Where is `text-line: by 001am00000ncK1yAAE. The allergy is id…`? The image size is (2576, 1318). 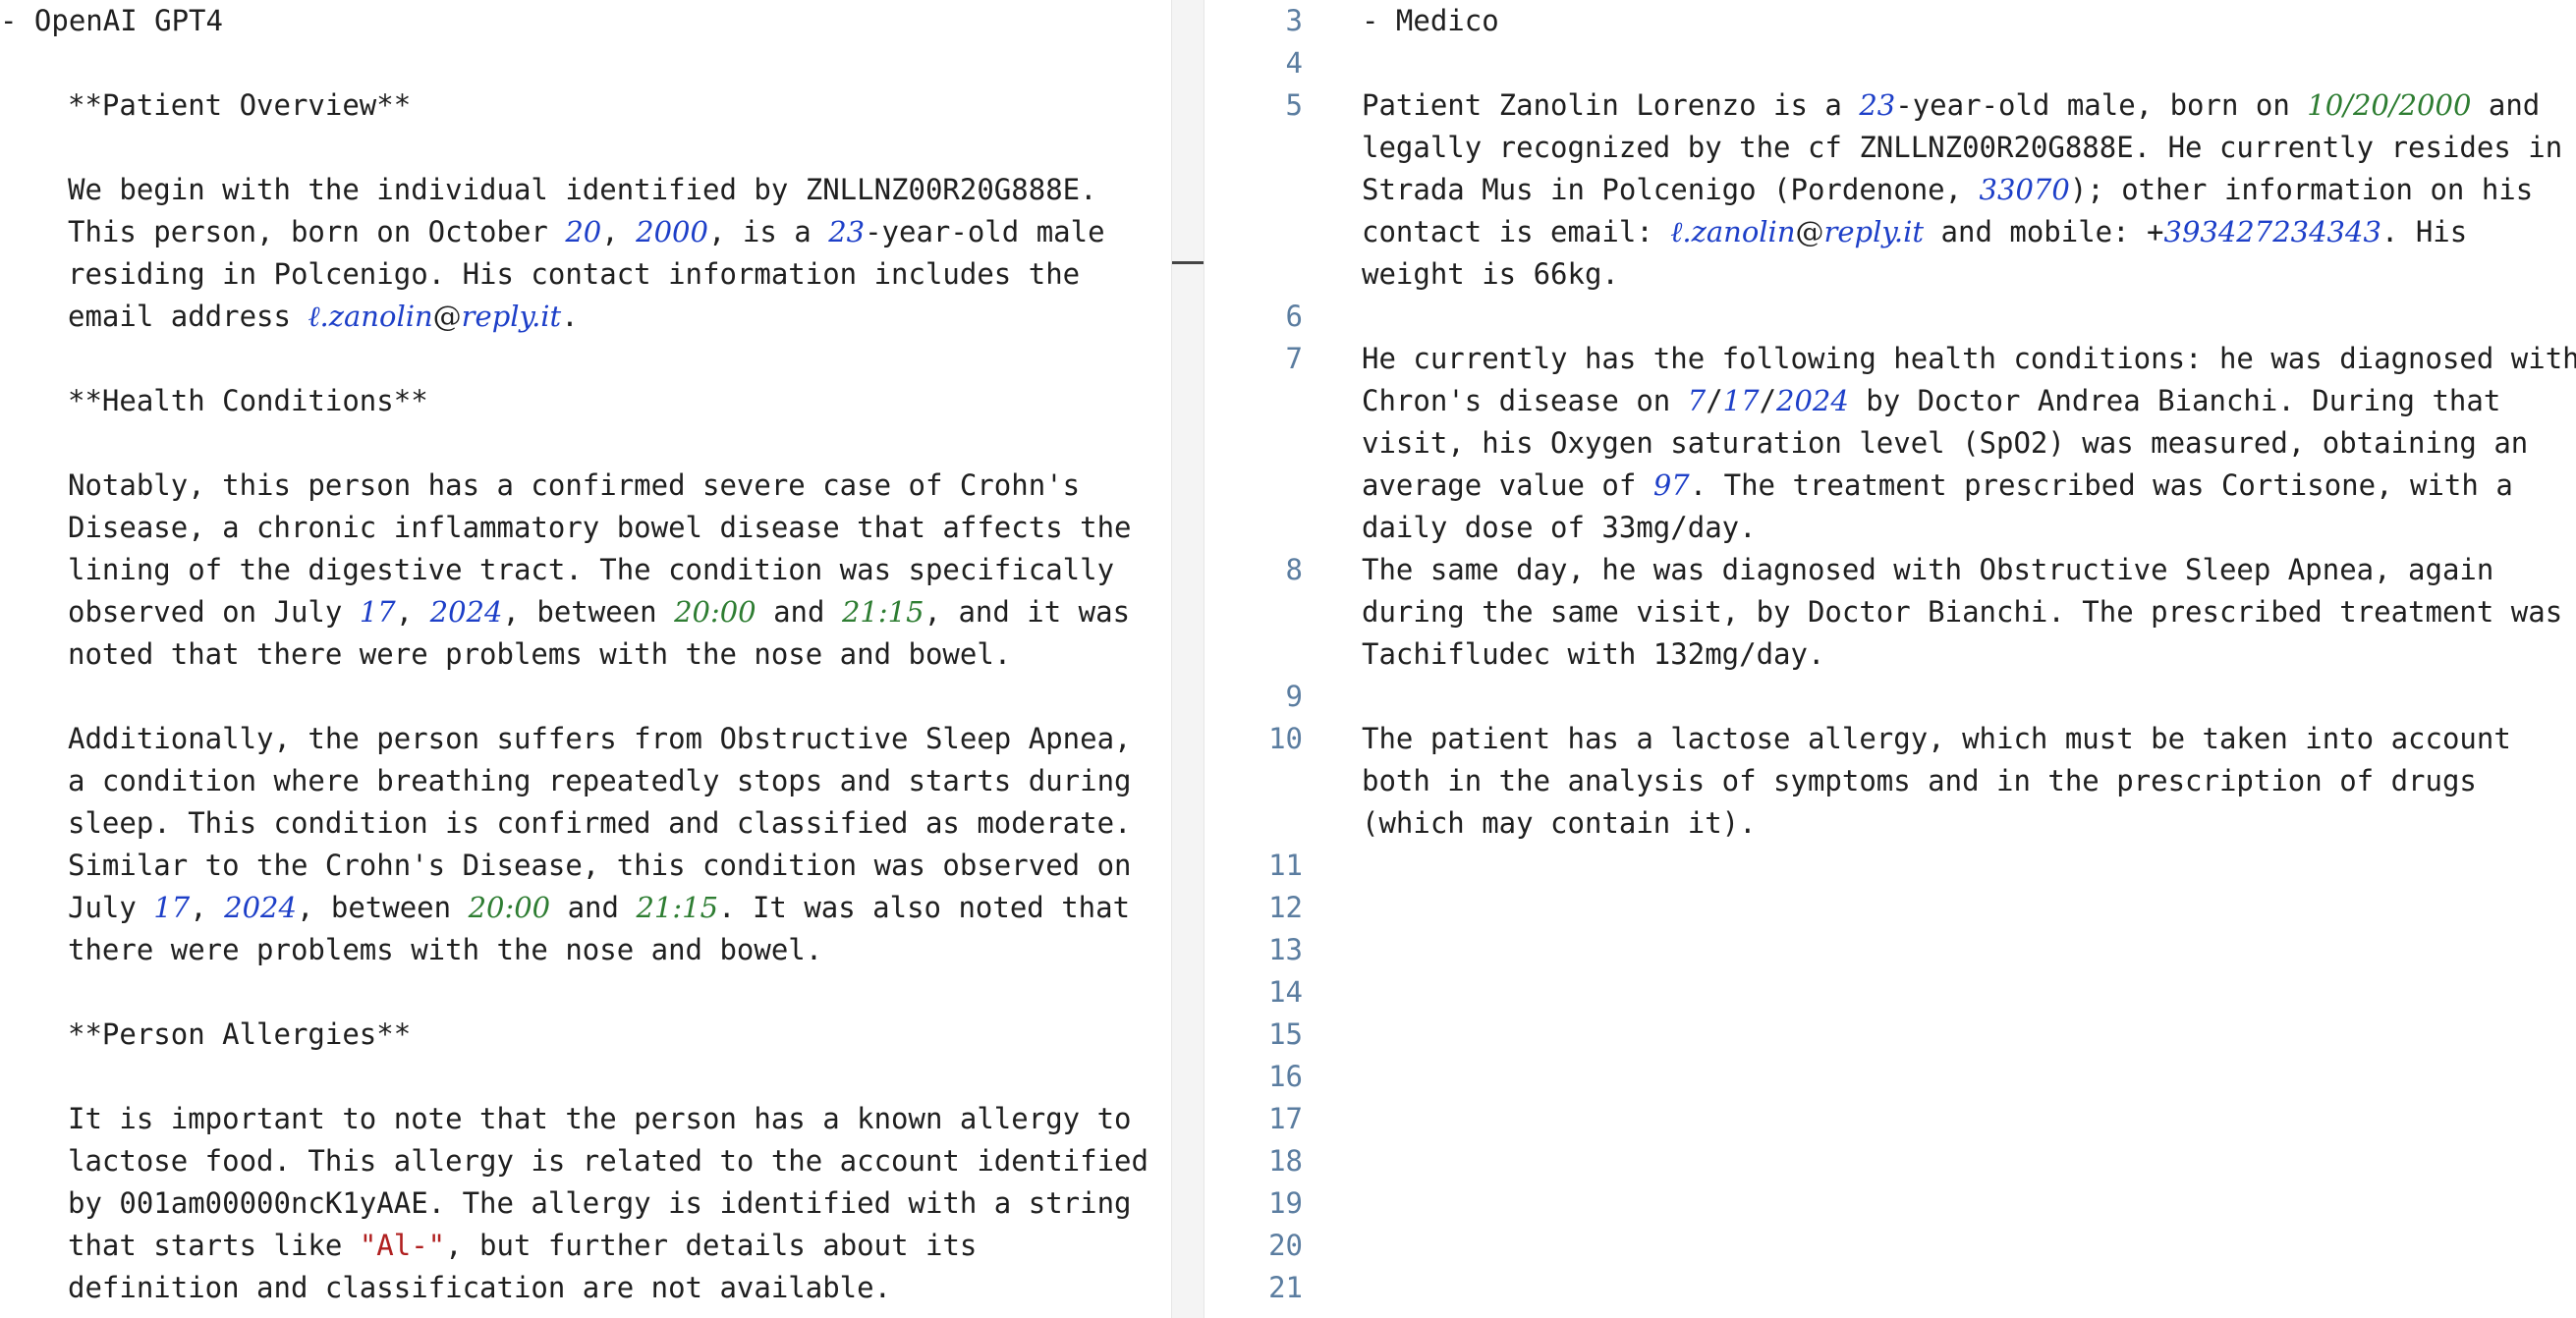
text-line: by 001am00000ncK1yAAE. The allergy is id… is located at coordinates (600, 1203).